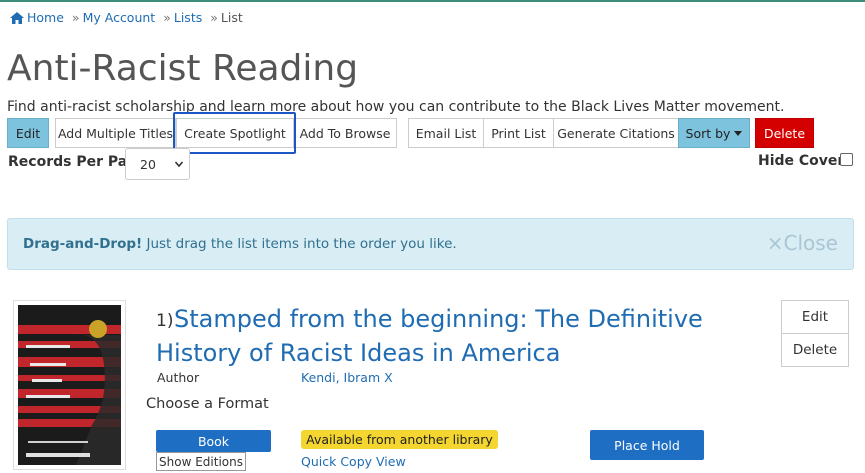 This screenshot has width=865, height=473. What do you see at coordinates (345, 133) in the screenshot?
I see `add-to-browse-button: Add To Browse` at bounding box center [345, 133].